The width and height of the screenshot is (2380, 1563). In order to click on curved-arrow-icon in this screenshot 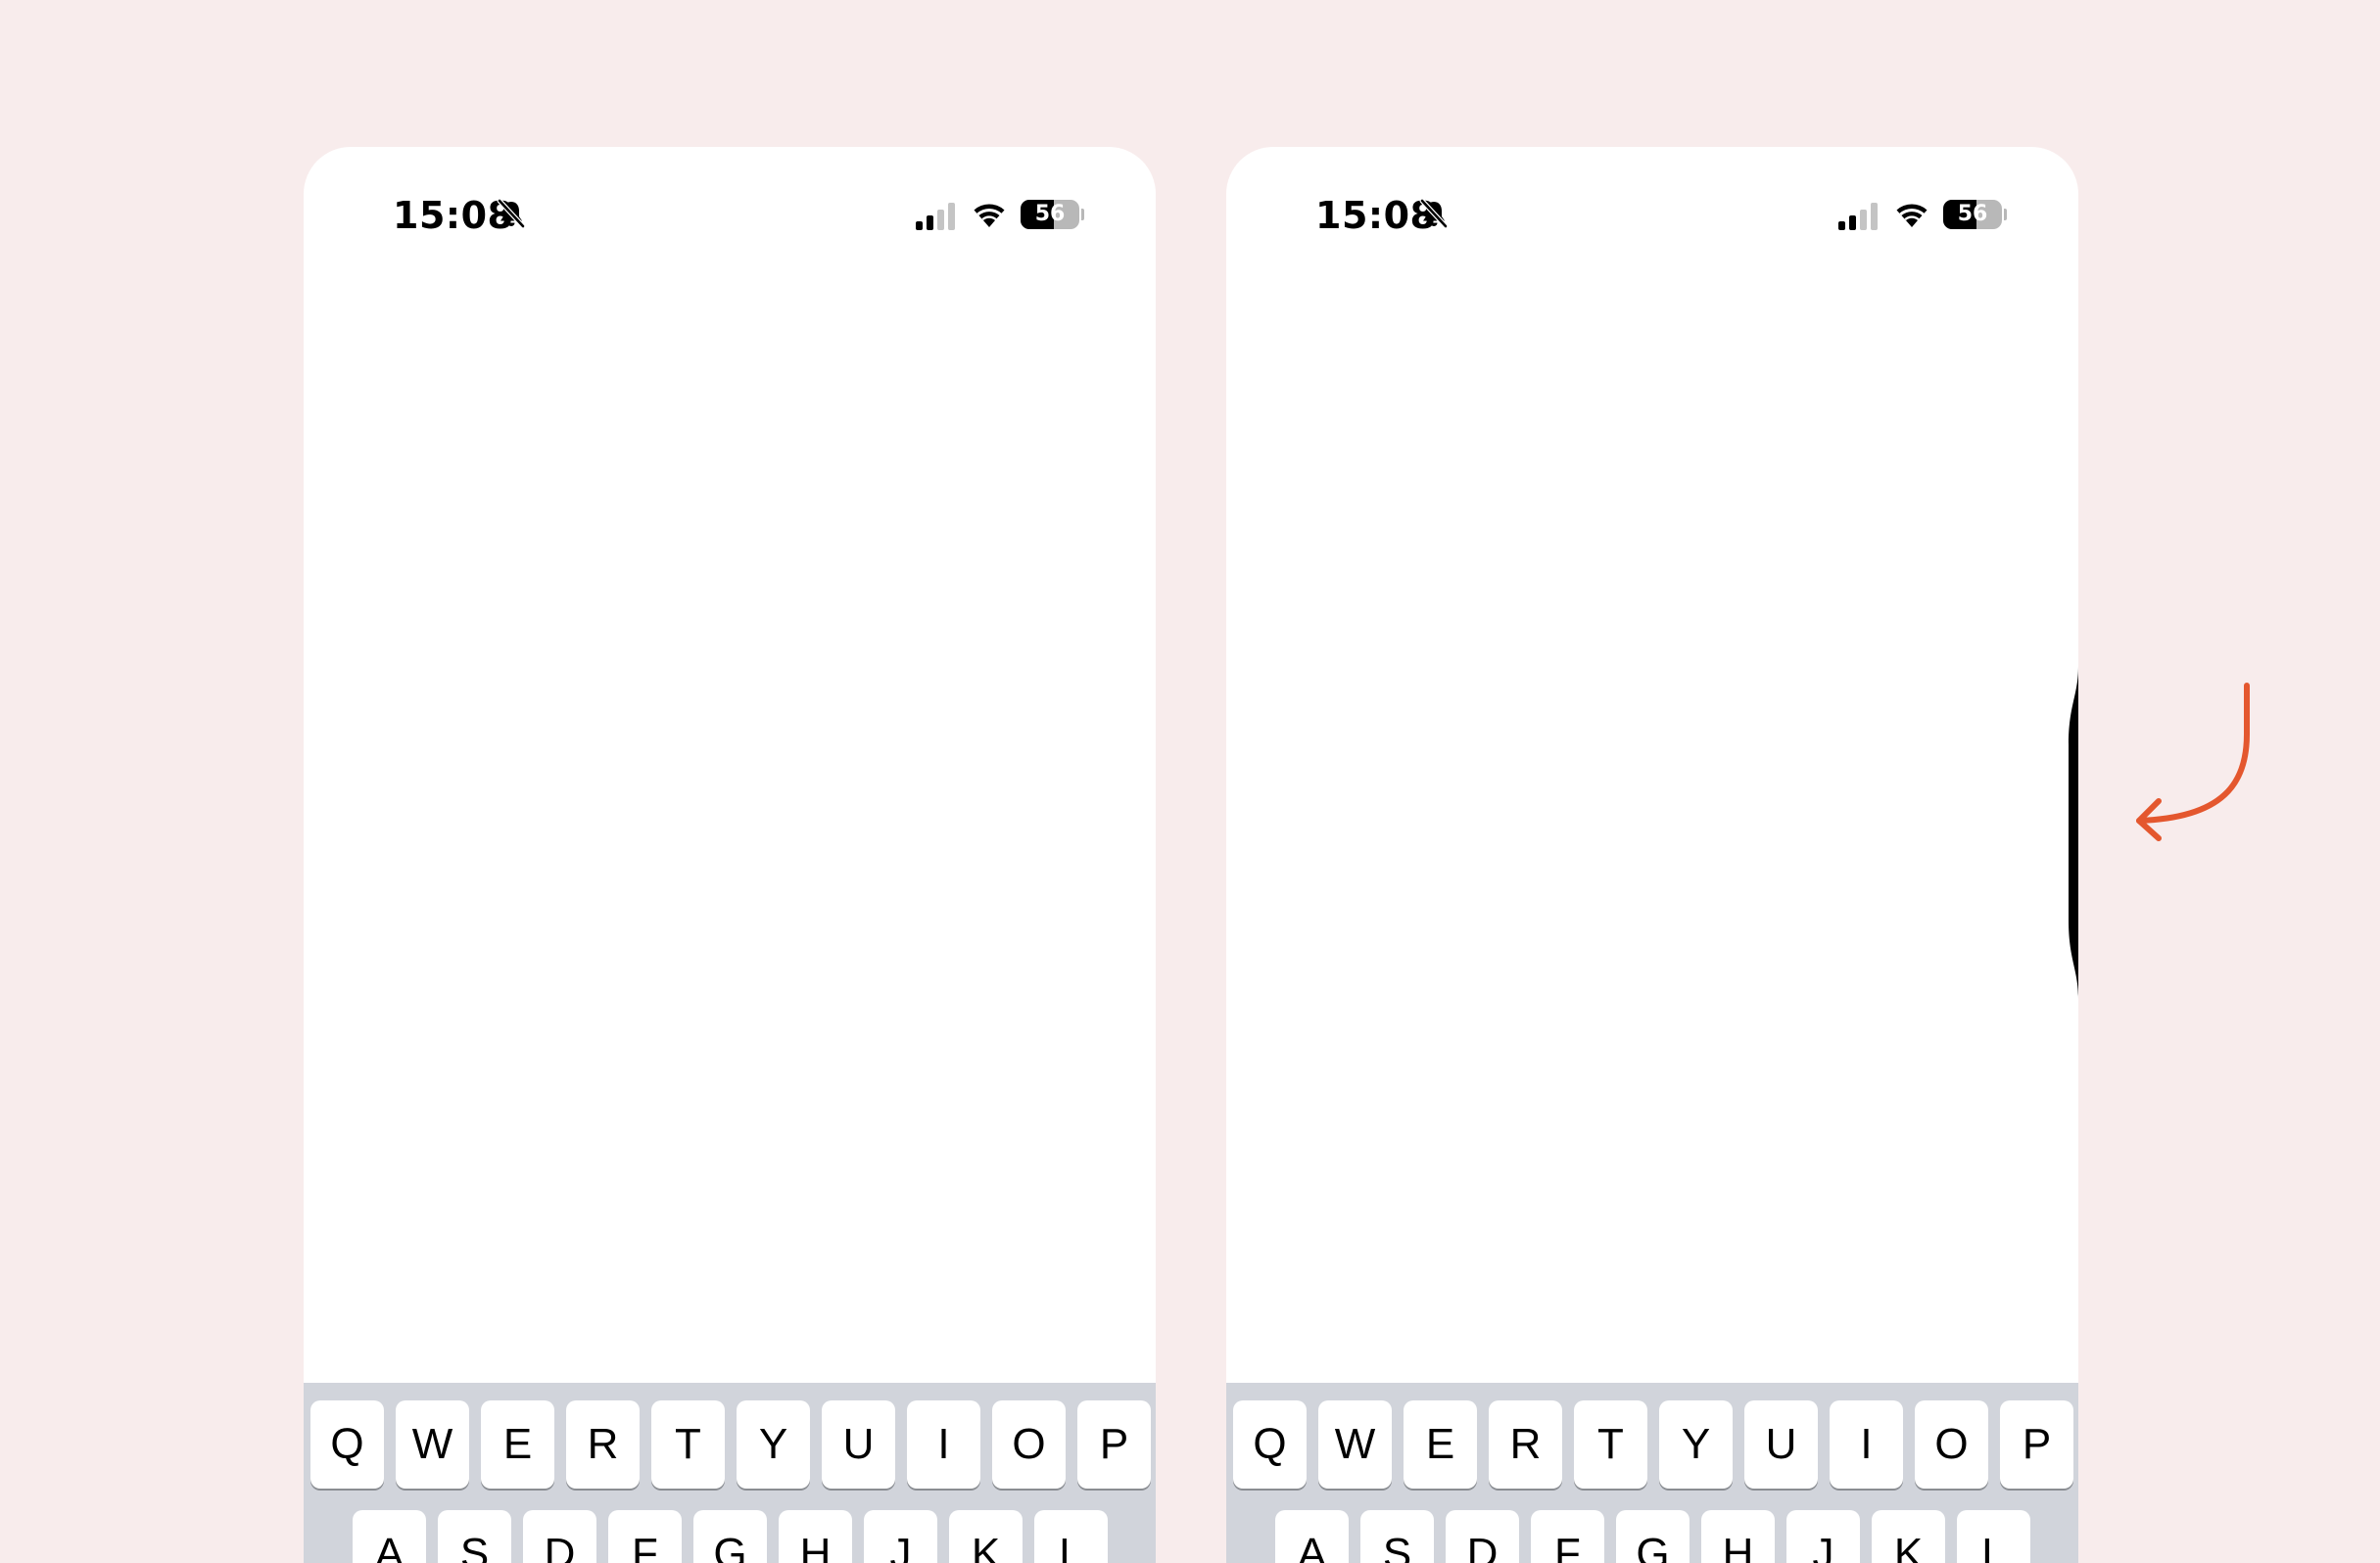, I will do `click(2193, 762)`.